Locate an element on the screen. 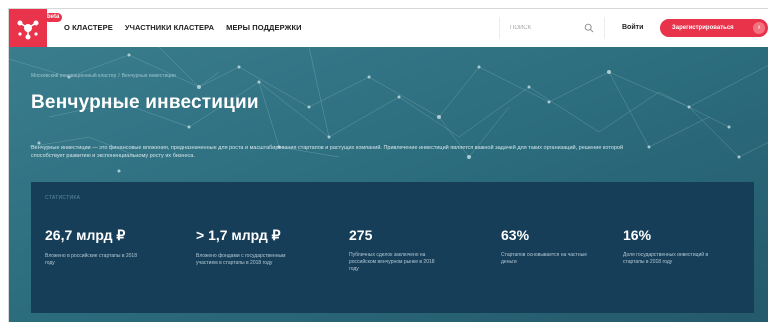 Image resolution: width=768 pixels, height=322 pixels. beta-badge: beta is located at coordinates (53, 17).